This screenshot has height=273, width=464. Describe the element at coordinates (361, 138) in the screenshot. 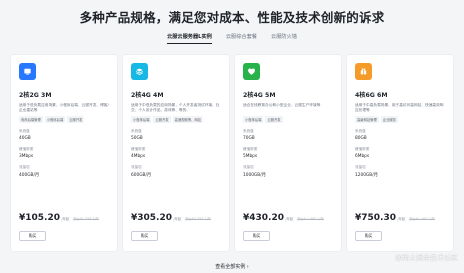

I see `spec-value: 80GB` at that location.